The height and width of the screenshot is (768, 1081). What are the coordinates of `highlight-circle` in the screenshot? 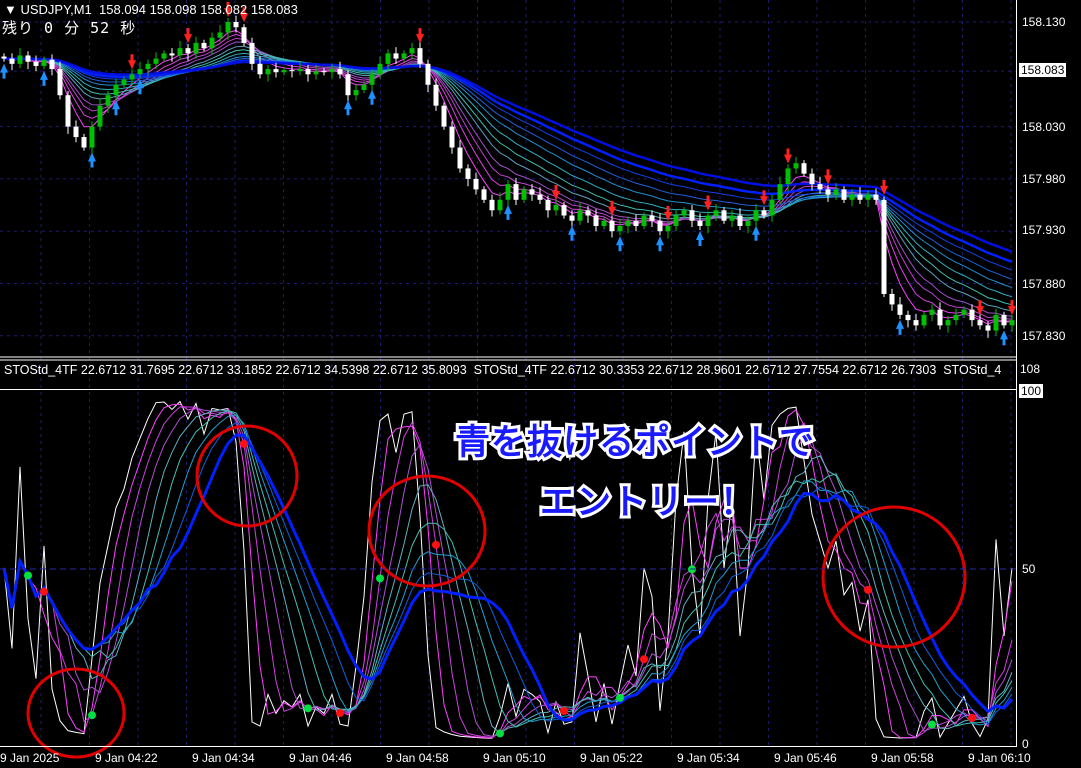 It's located at (894, 577).